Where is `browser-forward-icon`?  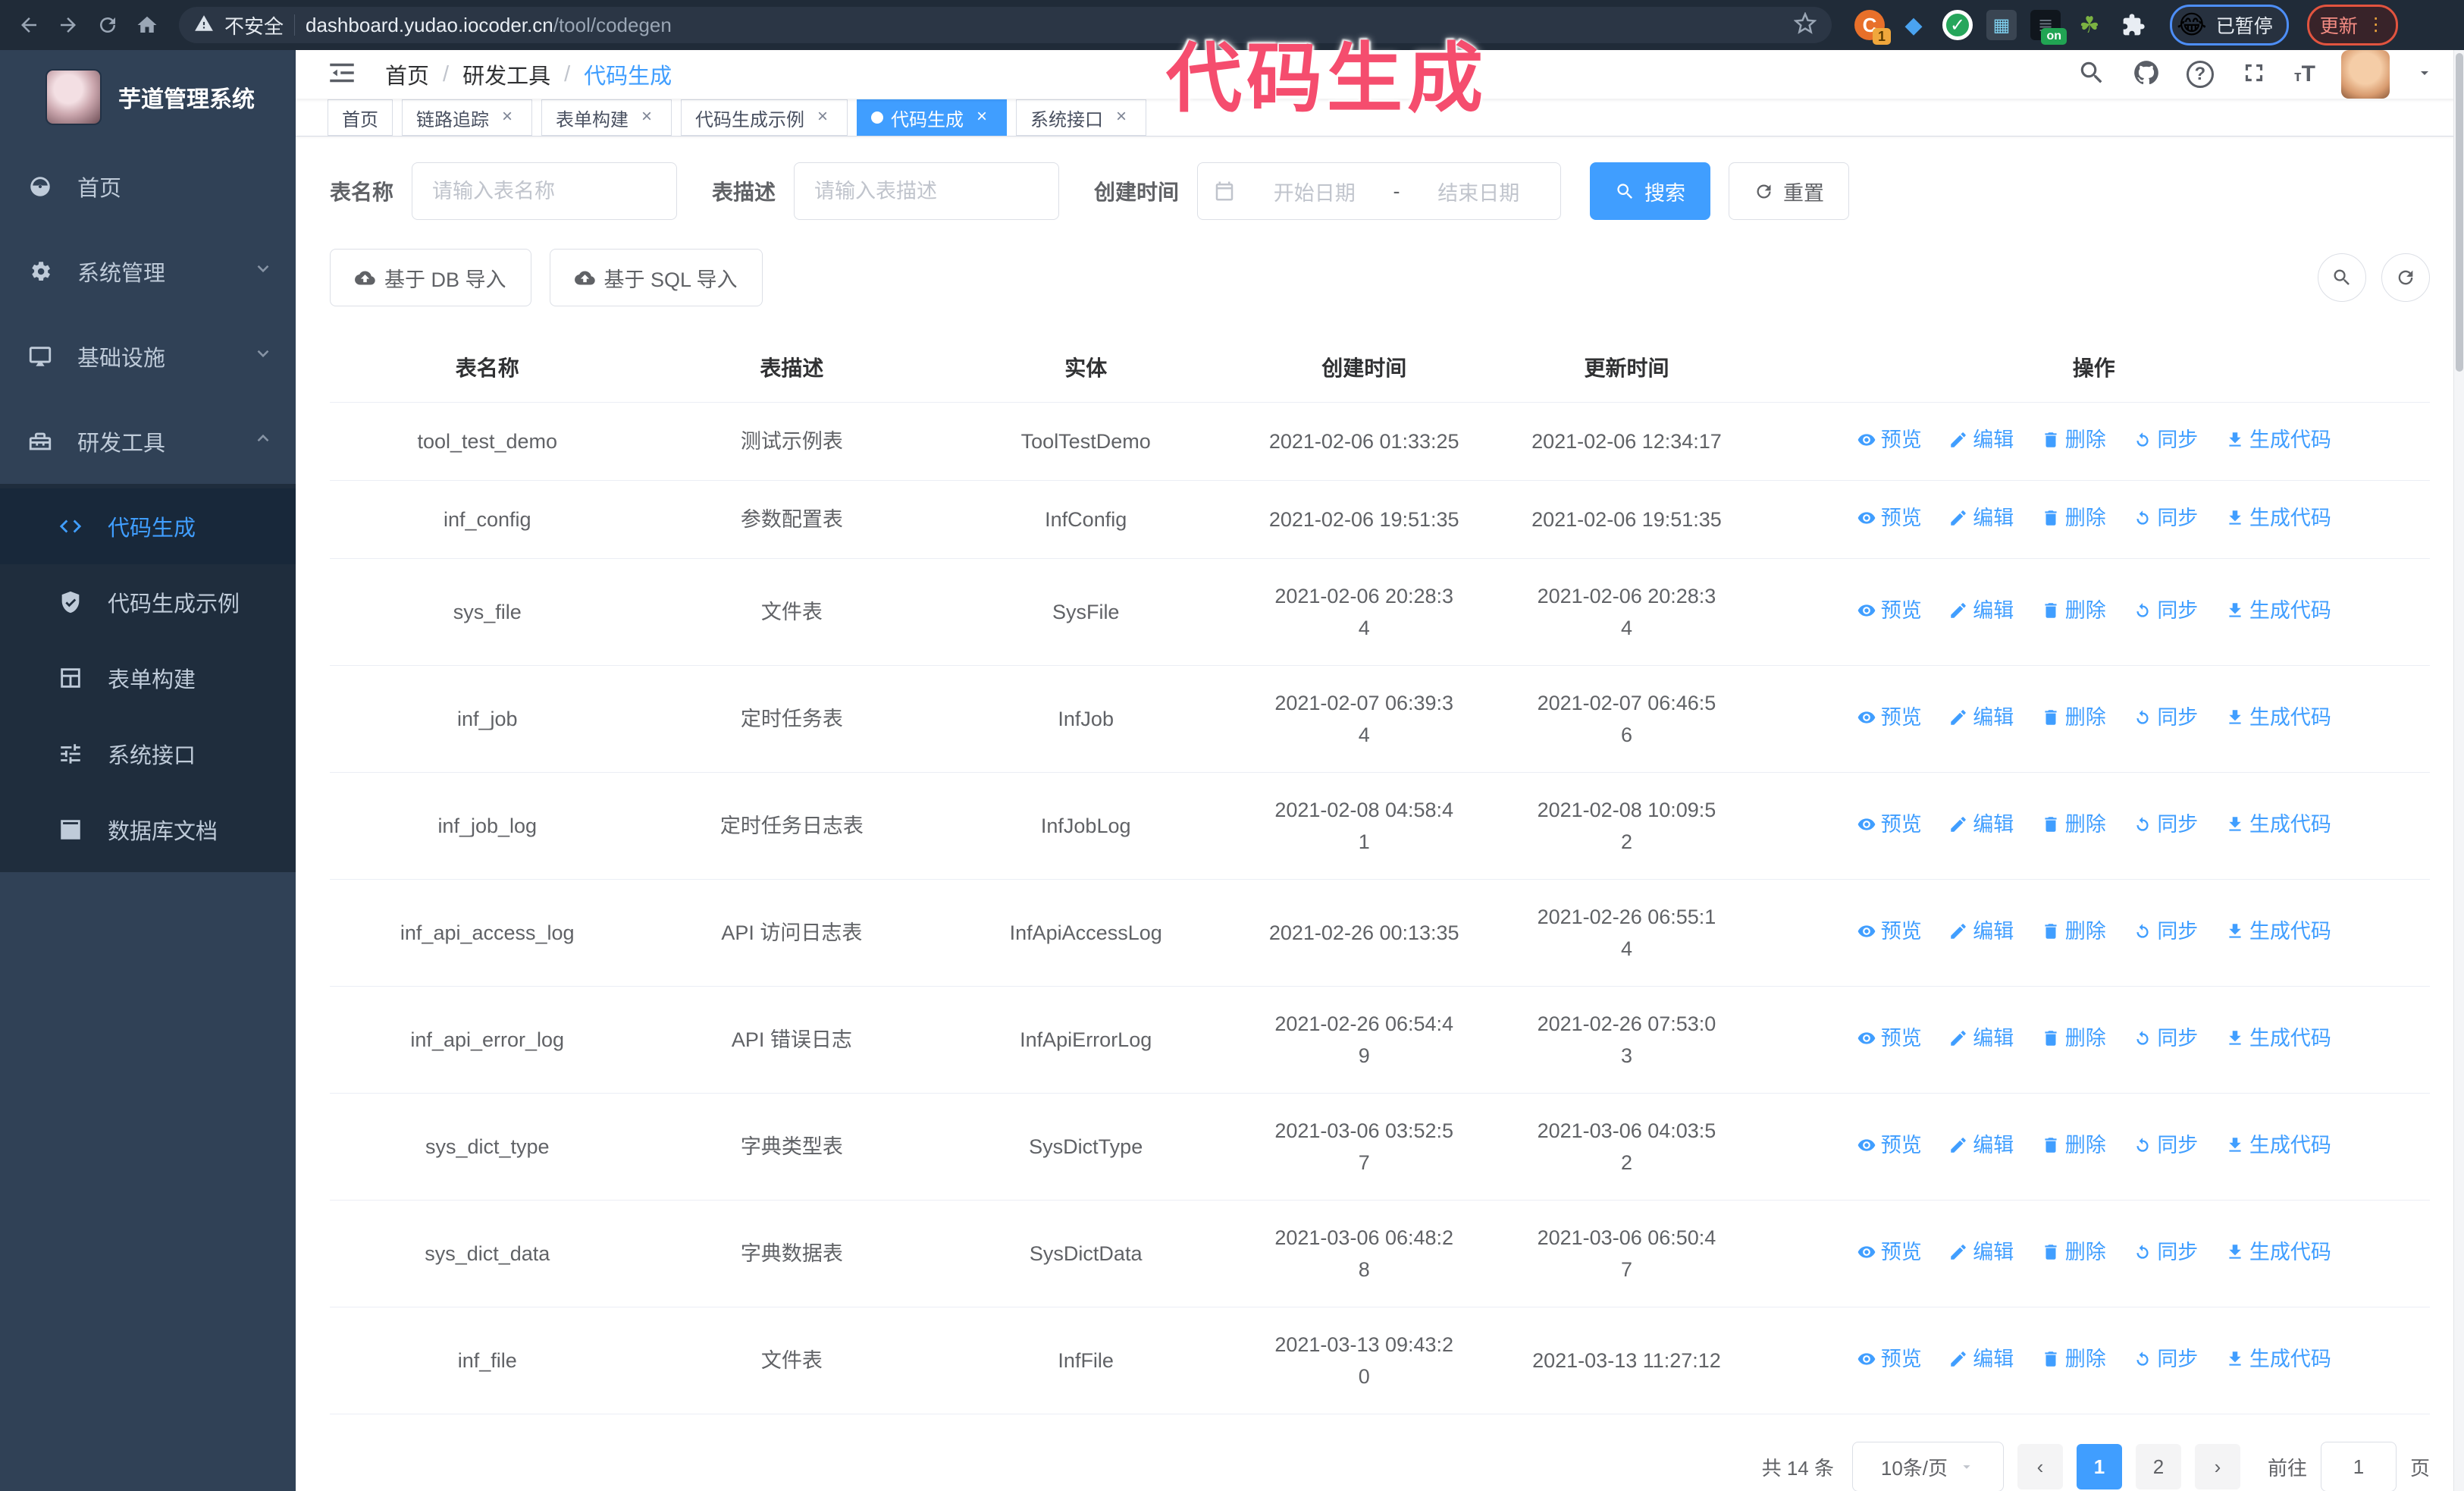 browser-forward-icon is located at coordinates (68, 25).